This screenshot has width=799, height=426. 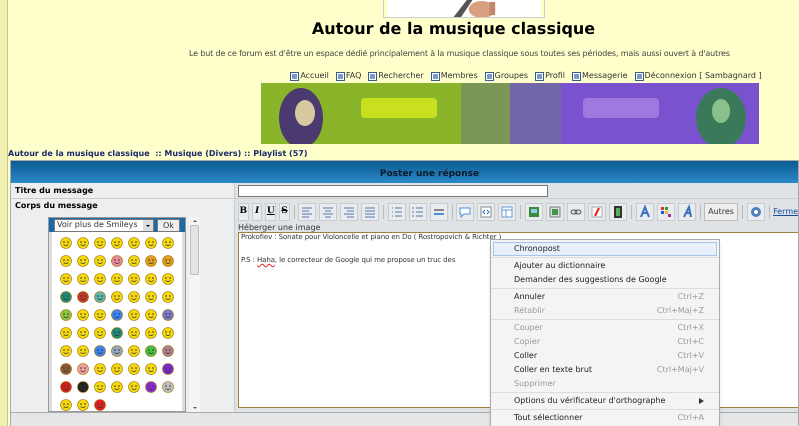 I want to click on form-header: Poster une réponse, so click(x=404, y=172).